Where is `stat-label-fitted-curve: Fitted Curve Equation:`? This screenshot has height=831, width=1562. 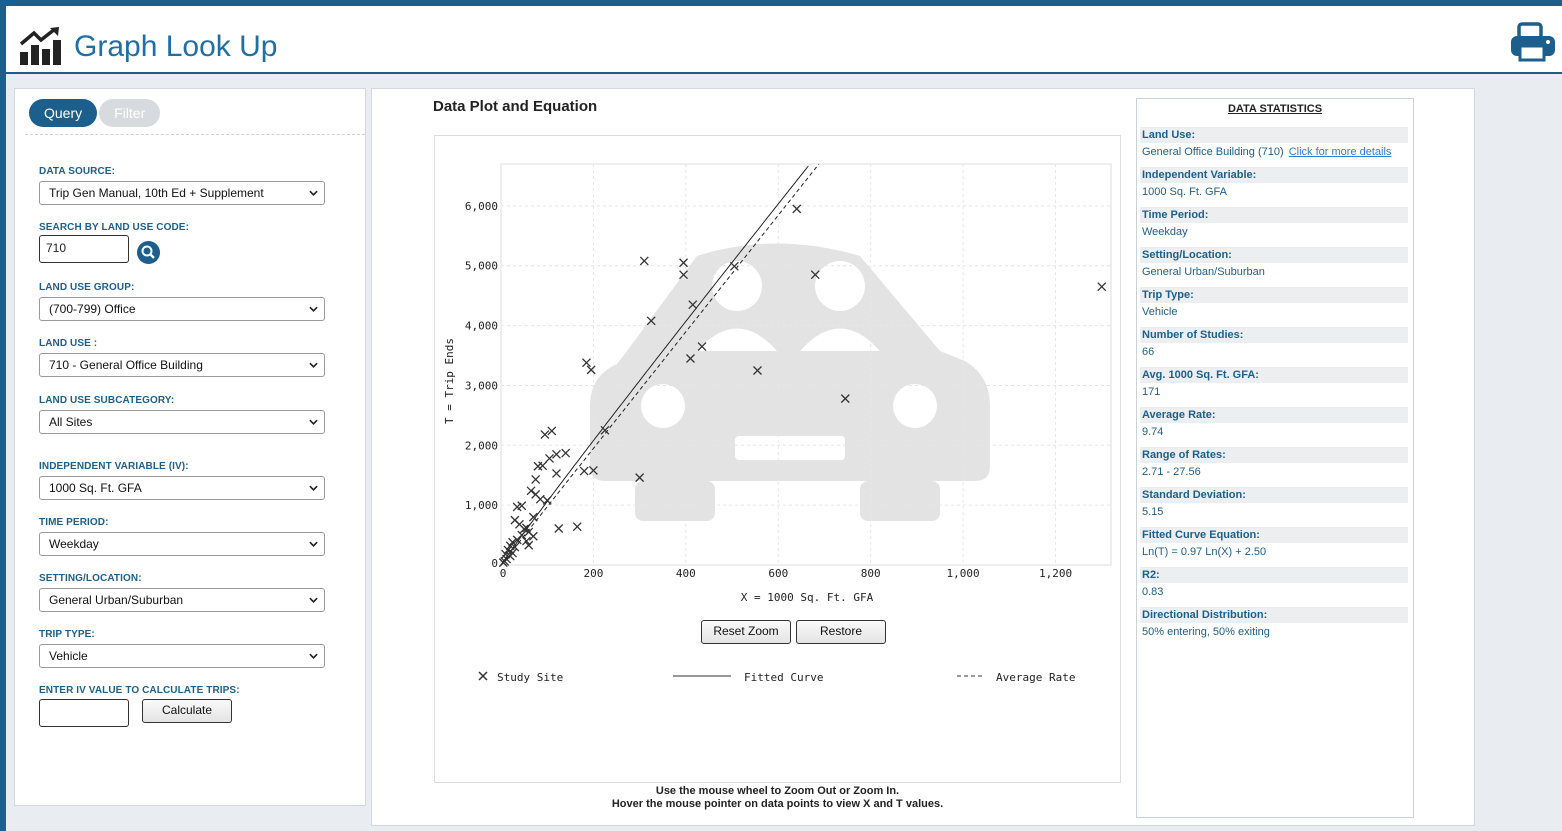 stat-label-fitted-curve: Fitted Curve Equation: is located at coordinates (1274, 535).